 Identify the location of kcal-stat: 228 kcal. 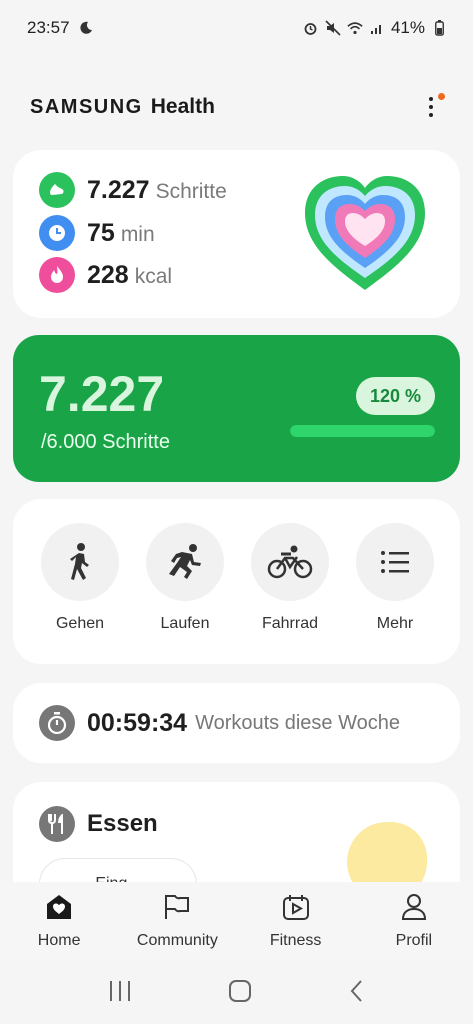
(105, 275).